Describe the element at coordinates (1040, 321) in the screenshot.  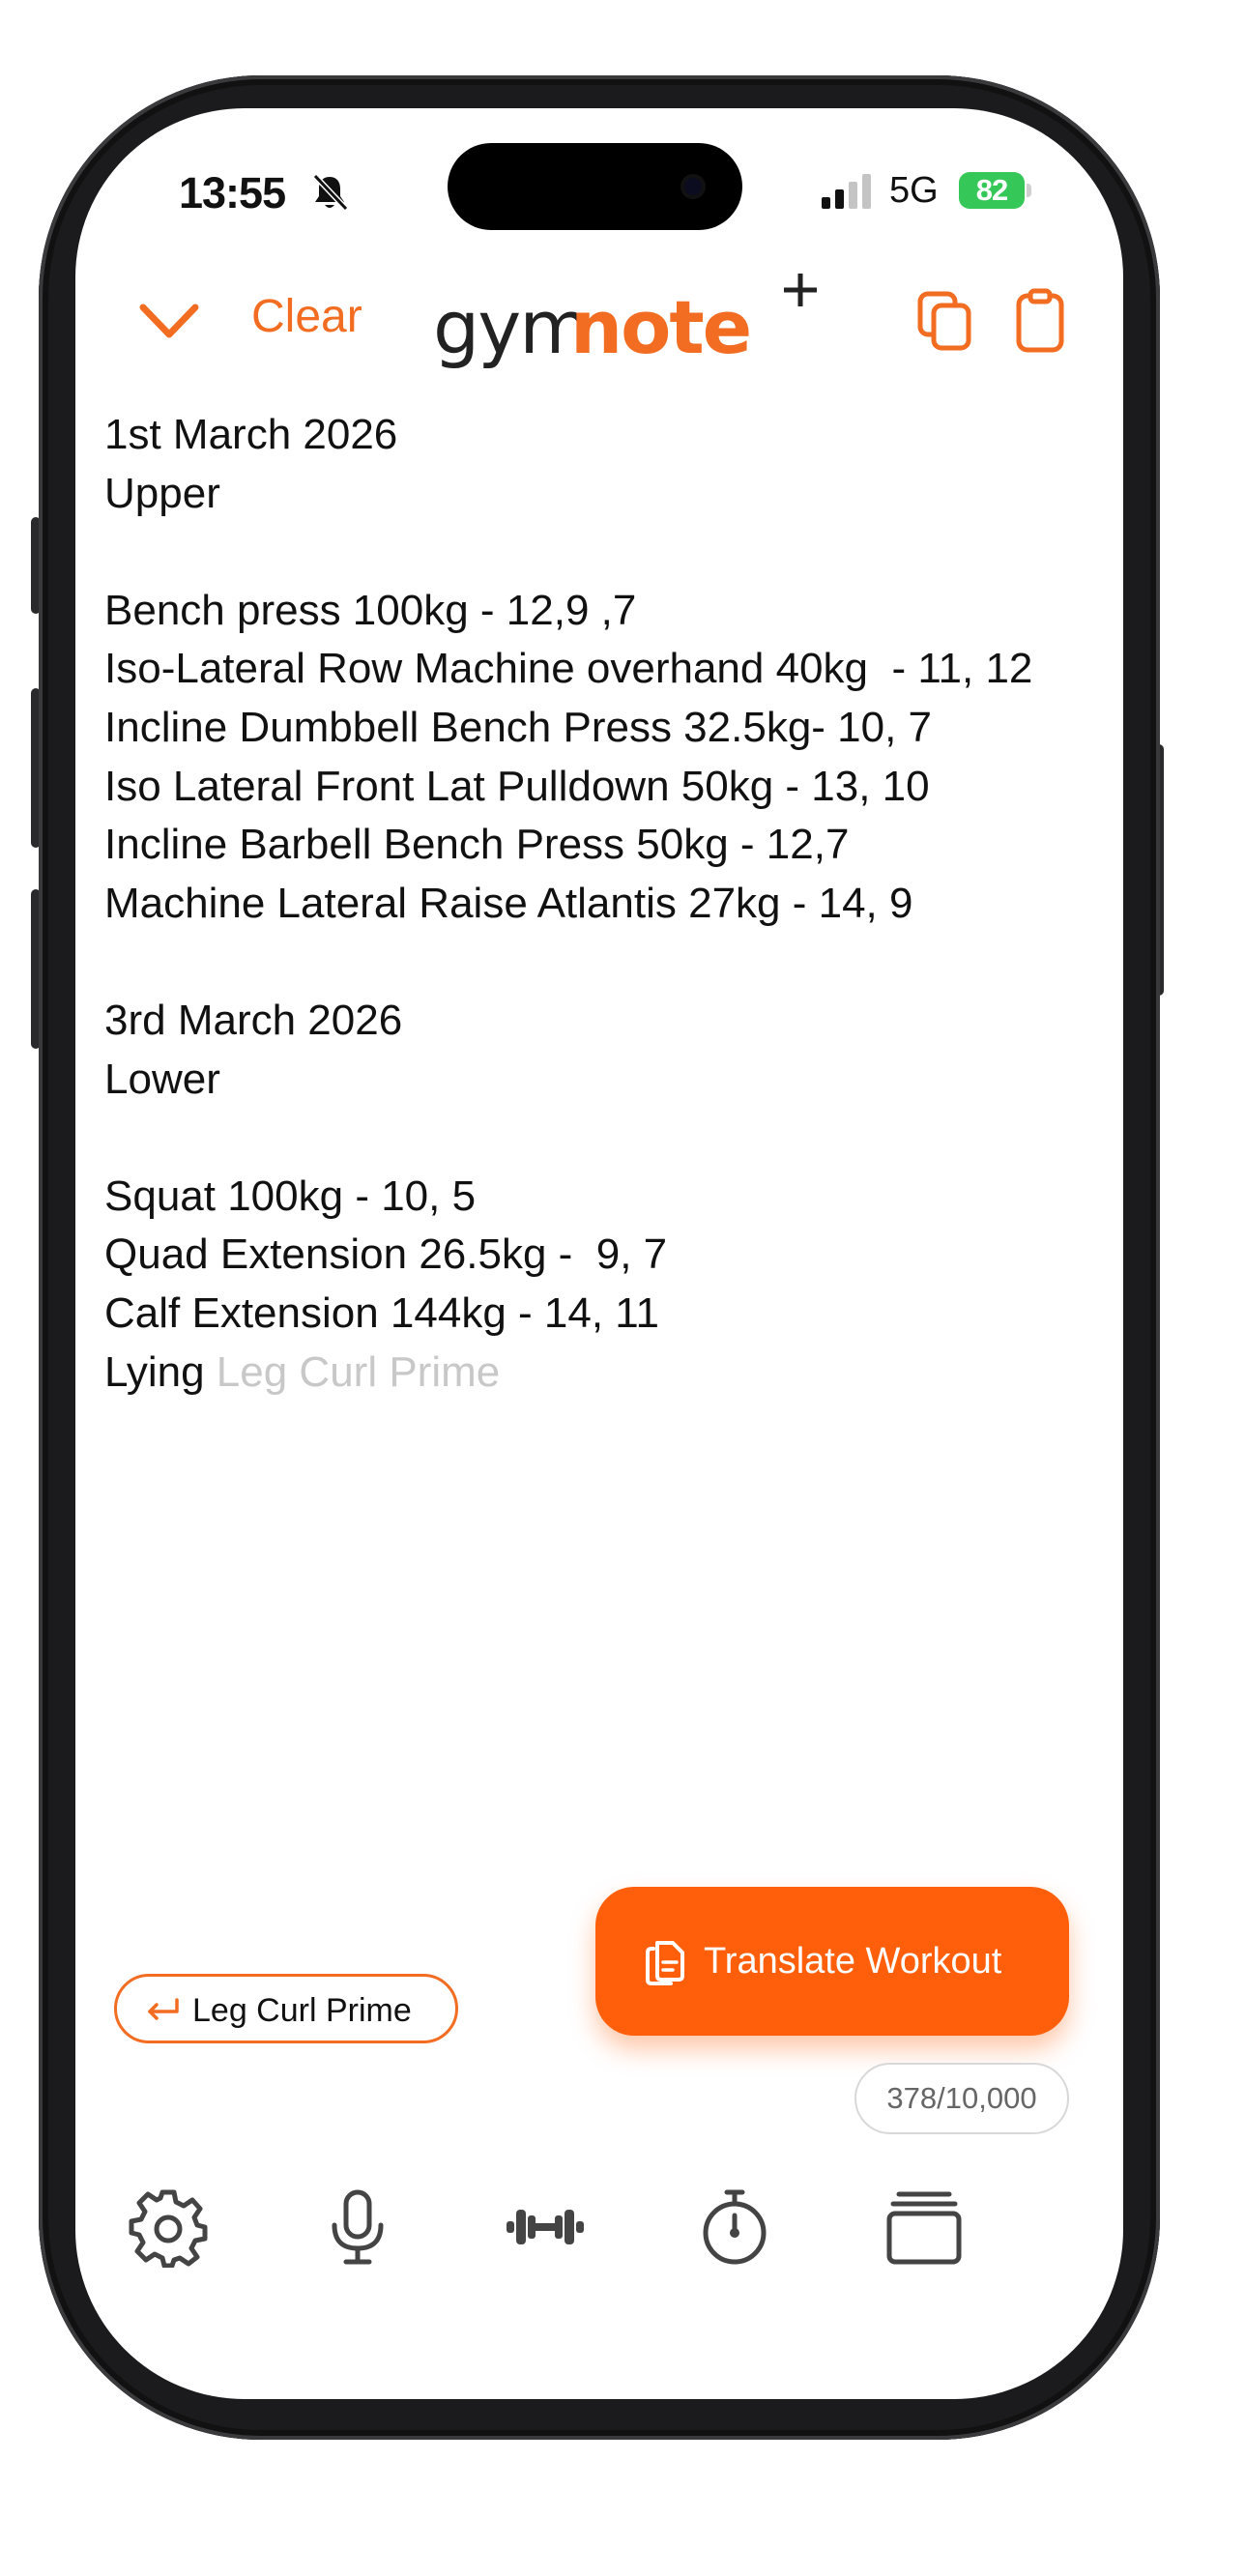
I see `clipboard-icon` at that location.